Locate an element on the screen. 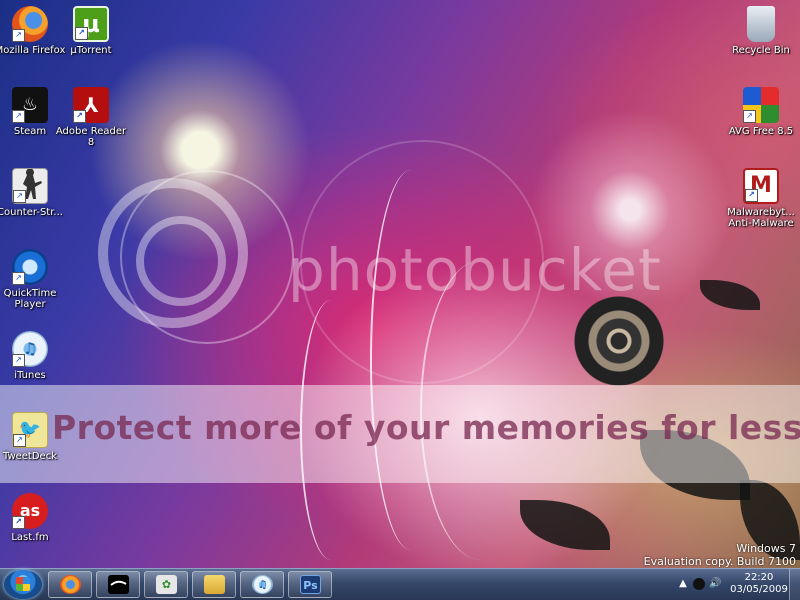 The height and width of the screenshot is (600, 800). windows-logo-icon is located at coordinates (23, 584).